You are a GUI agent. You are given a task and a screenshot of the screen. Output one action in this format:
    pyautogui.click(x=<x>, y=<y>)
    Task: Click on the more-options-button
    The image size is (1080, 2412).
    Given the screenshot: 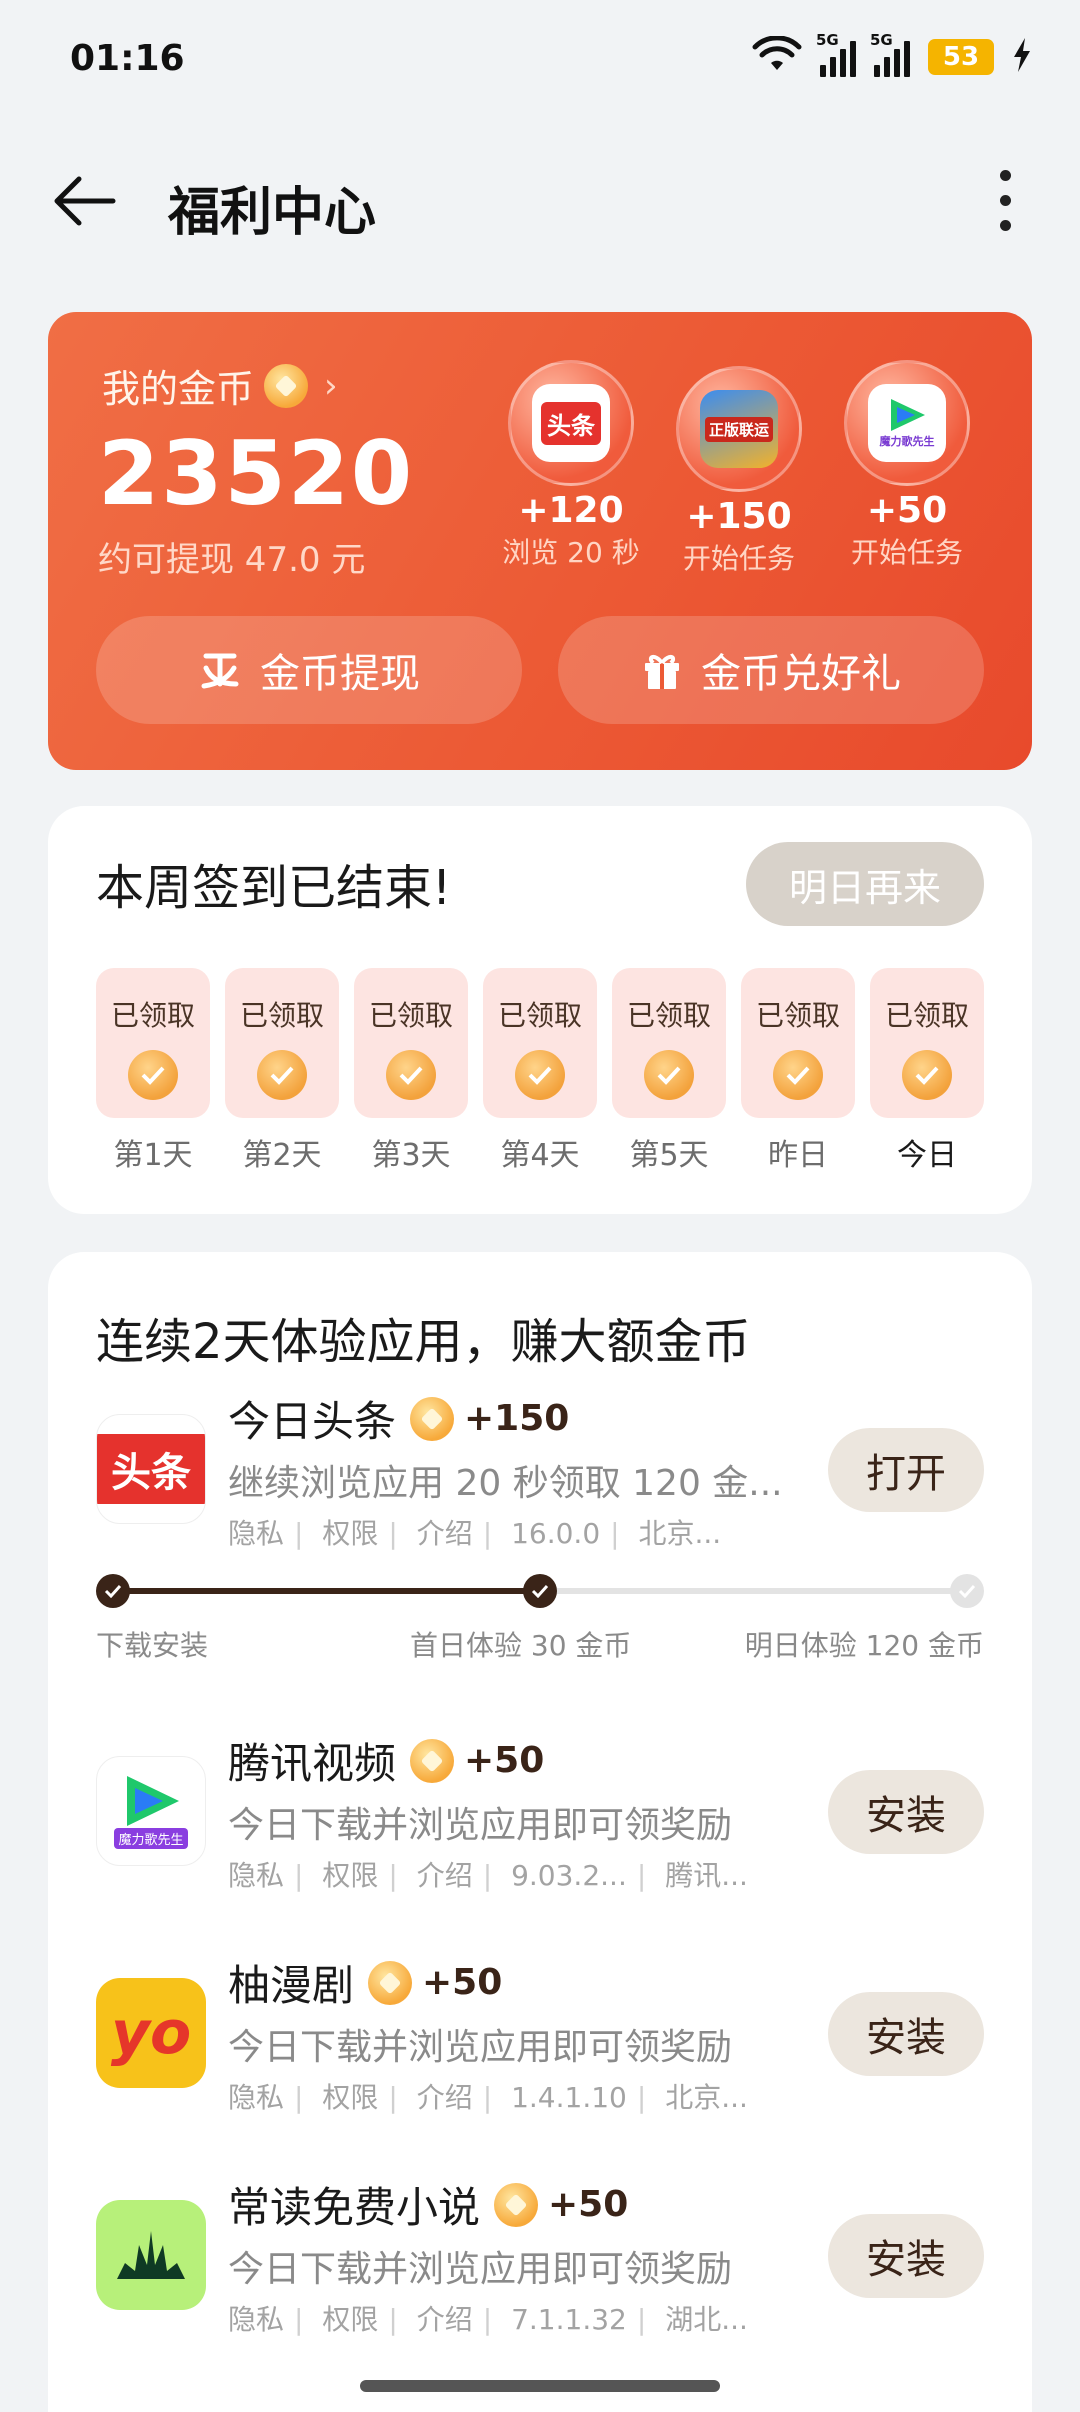 What is the action you would take?
    pyautogui.click(x=1005, y=200)
    